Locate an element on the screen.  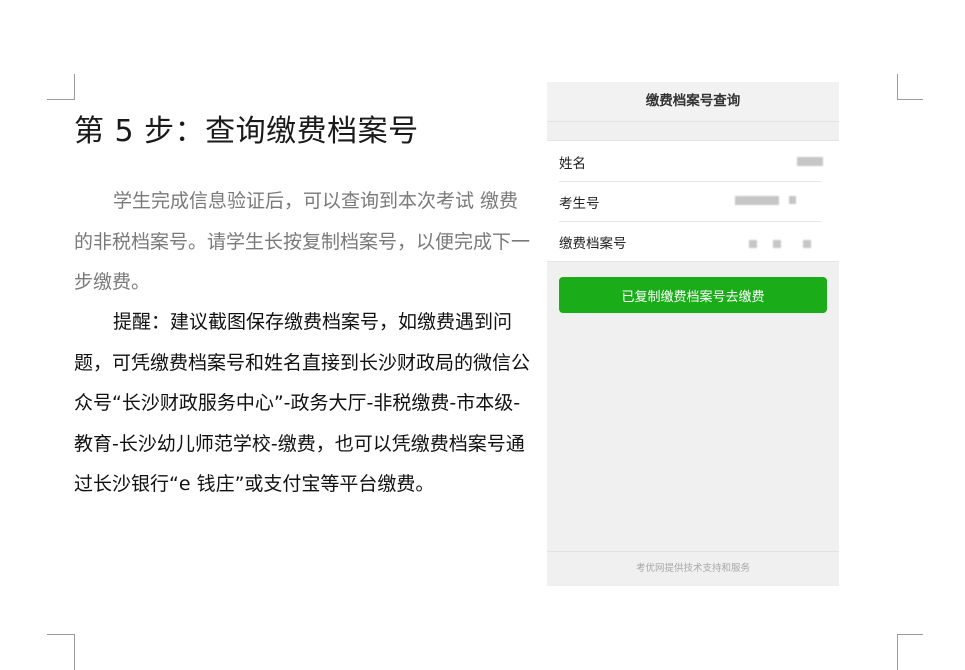
phone-header-title: 缴费档案号查询 is located at coordinates (693, 102).